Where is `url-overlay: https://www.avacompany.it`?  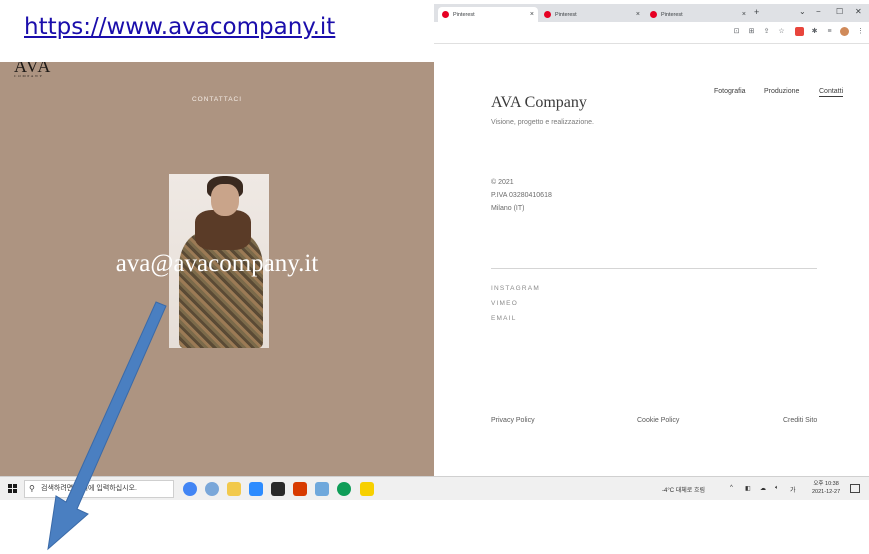
url-overlay: https://www.avacompany.it is located at coordinates (217, 31).